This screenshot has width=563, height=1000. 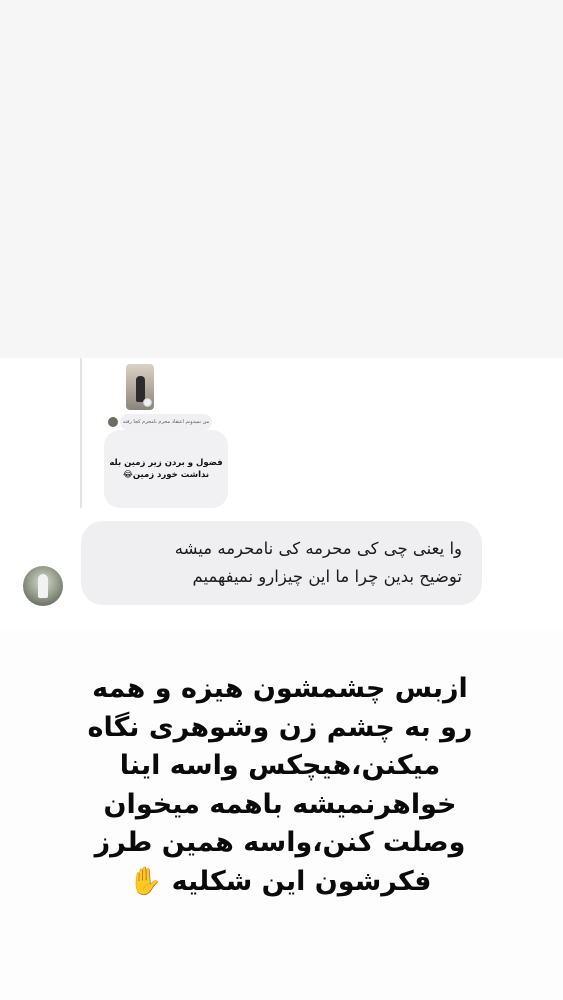 I want to click on sender-avatar, so click(x=43, y=586).